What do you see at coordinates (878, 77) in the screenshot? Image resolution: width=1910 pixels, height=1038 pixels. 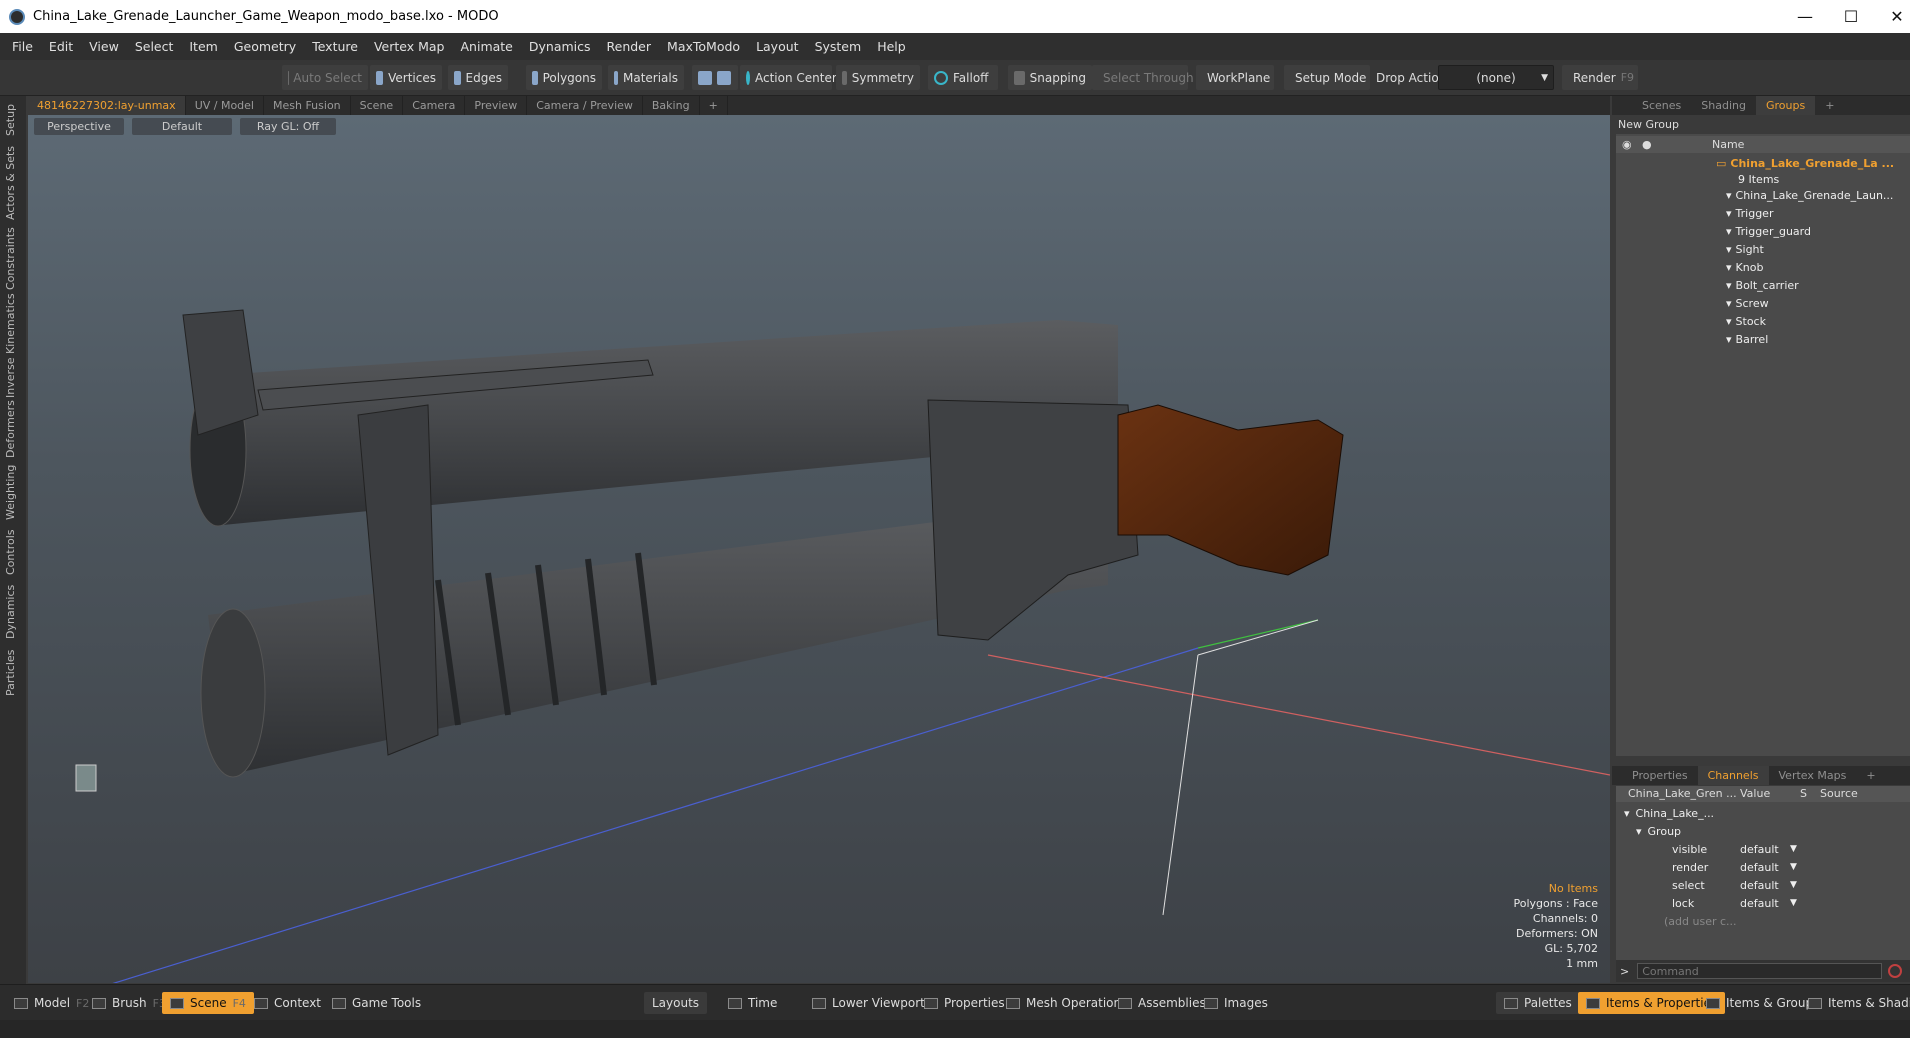 I see `symmetry-button: Symmetry` at bounding box center [878, 77].